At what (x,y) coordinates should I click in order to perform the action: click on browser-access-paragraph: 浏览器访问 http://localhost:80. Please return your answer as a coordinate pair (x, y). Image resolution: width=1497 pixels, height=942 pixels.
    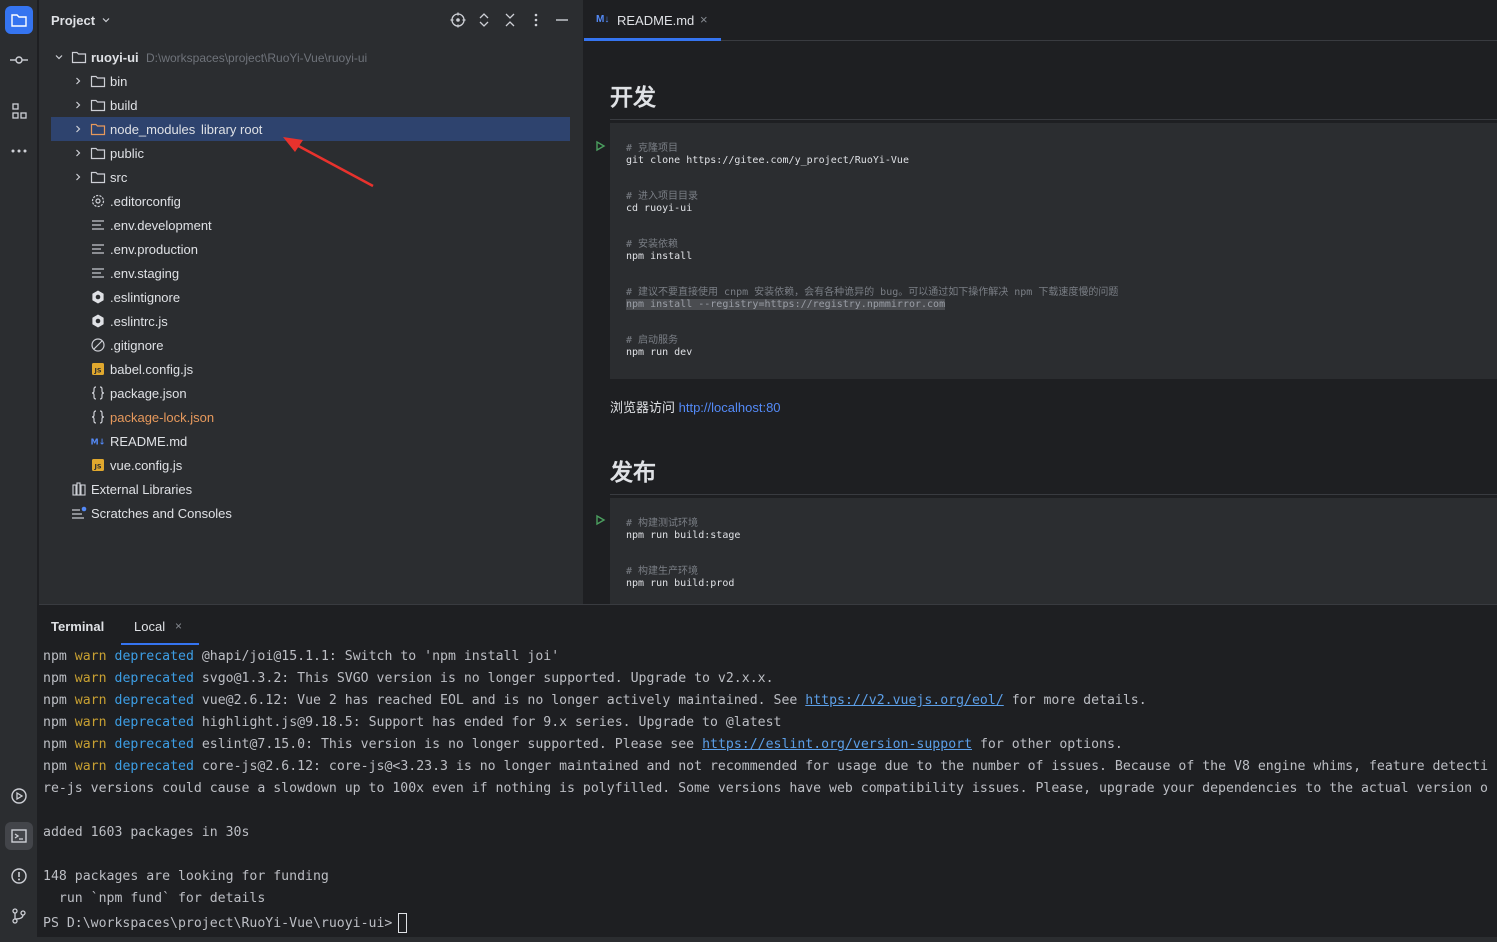
    Looking at the image, I should click on (695, 406).